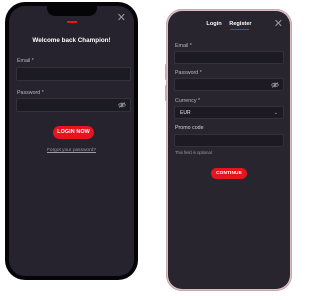 Image resolution: width=320 pixels, height=300 pixels. I want to click on forgot-password-link: Forgot your password?, so click(71, 150).